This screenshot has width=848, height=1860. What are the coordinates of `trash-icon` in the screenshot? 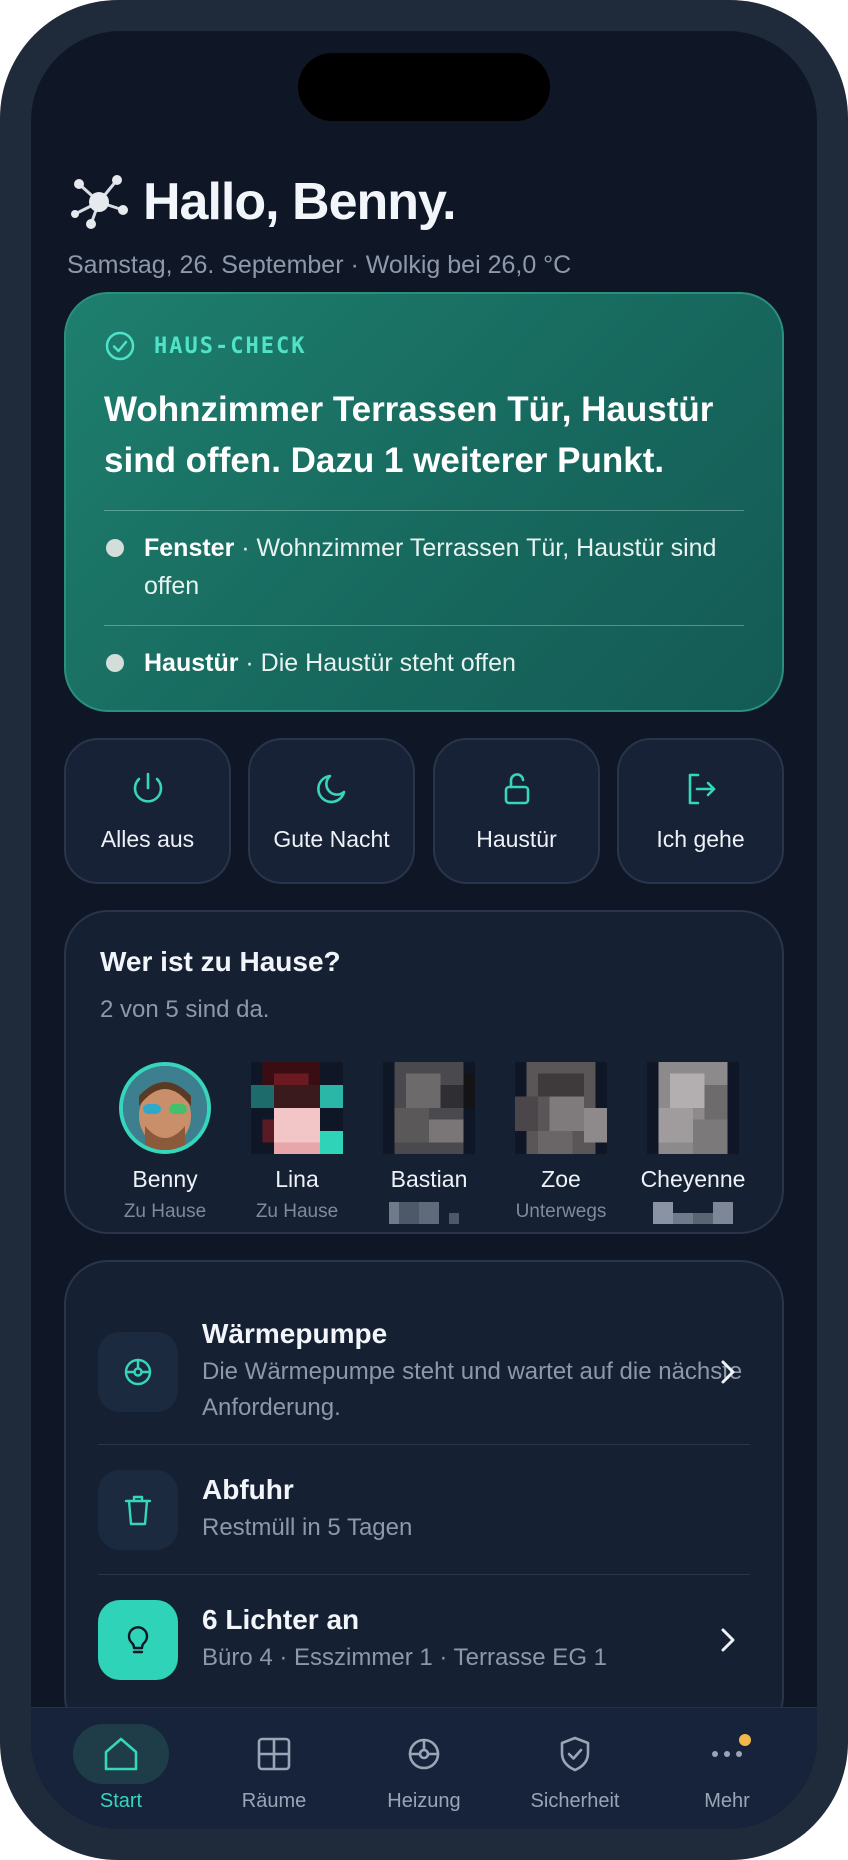 It's located at (138, 1510).